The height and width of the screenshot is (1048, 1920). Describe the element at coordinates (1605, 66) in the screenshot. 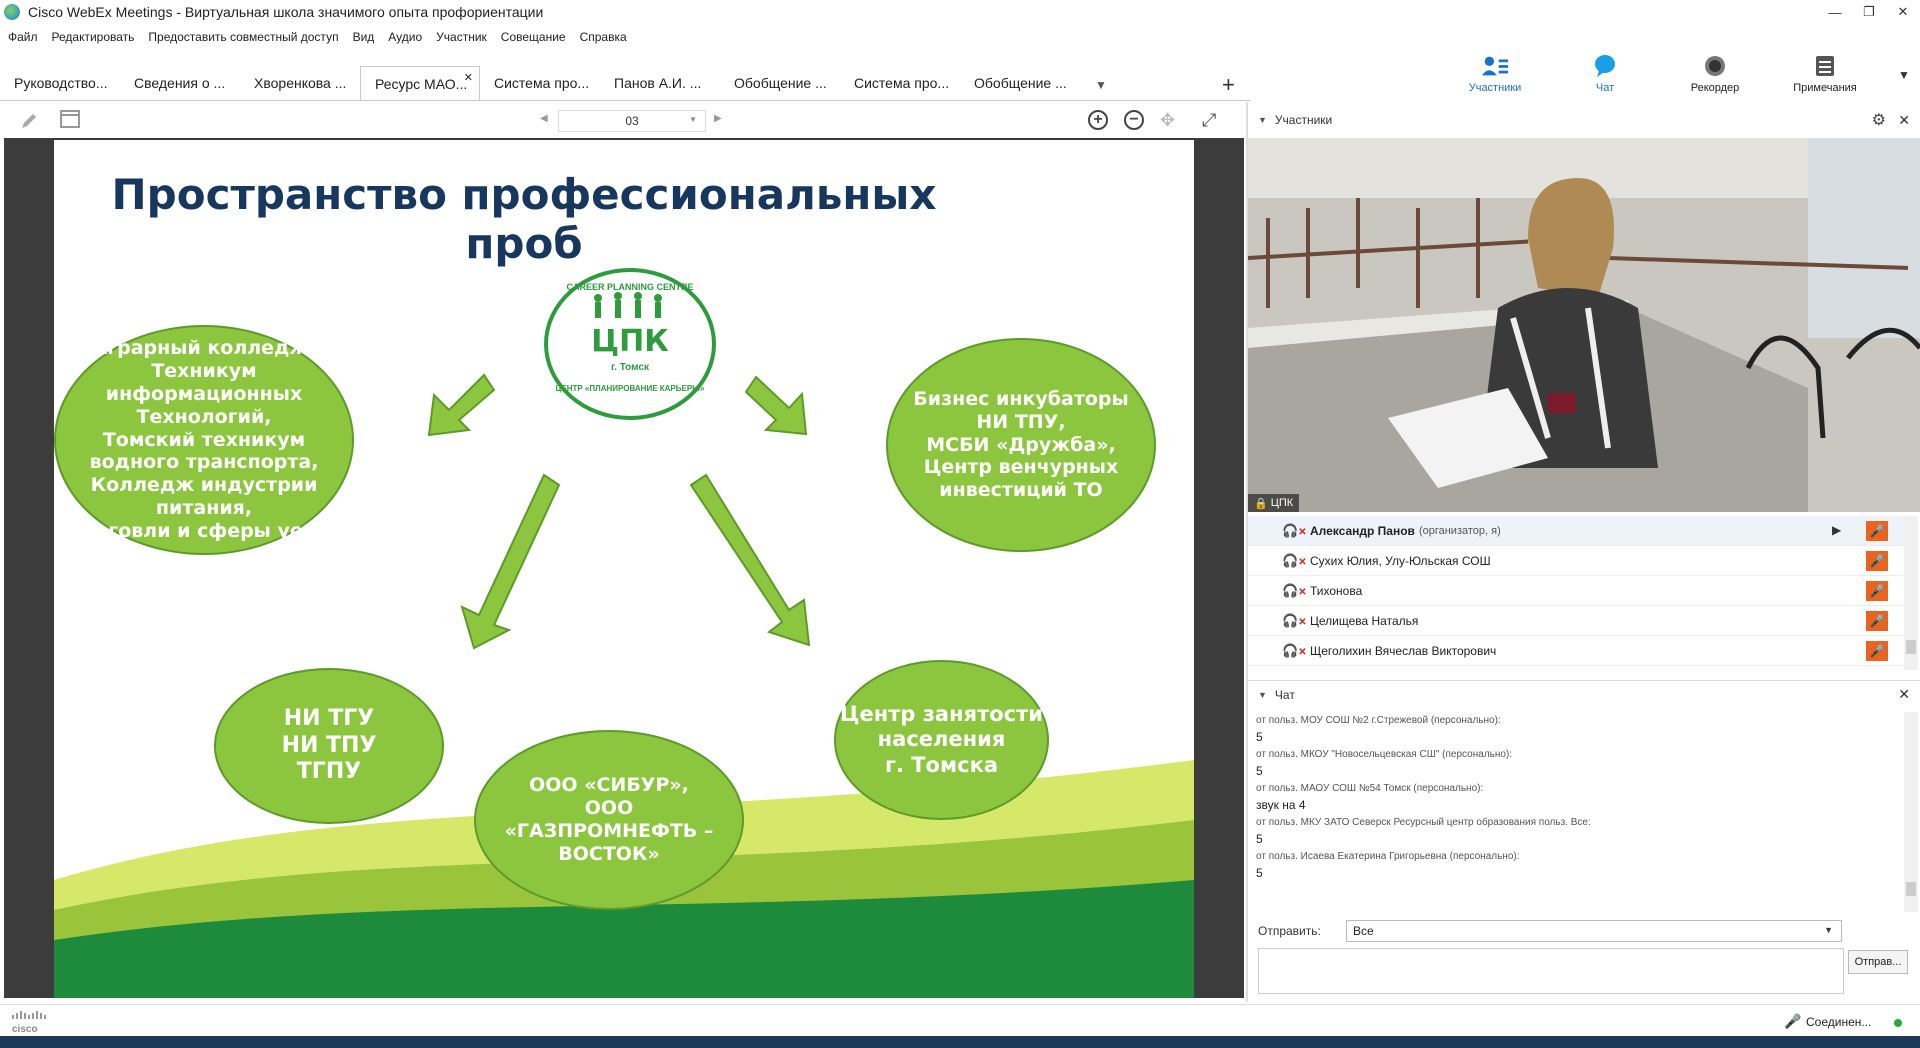

I see `chat-icon` at that location.